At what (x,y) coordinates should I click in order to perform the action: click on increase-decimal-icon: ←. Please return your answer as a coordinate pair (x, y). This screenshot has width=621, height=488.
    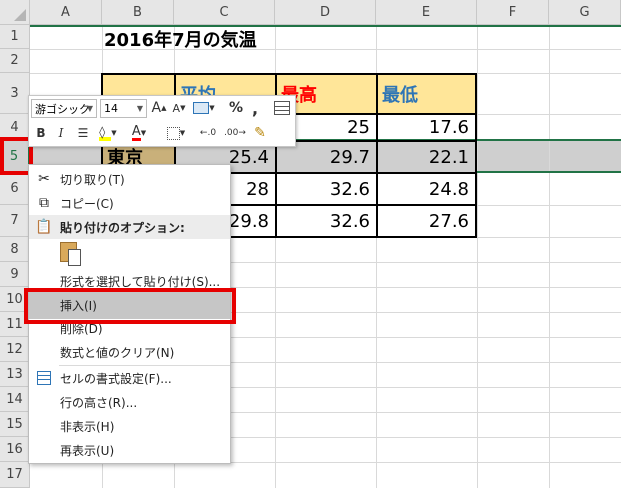
    Looking at the image, I should click on (203, 133).